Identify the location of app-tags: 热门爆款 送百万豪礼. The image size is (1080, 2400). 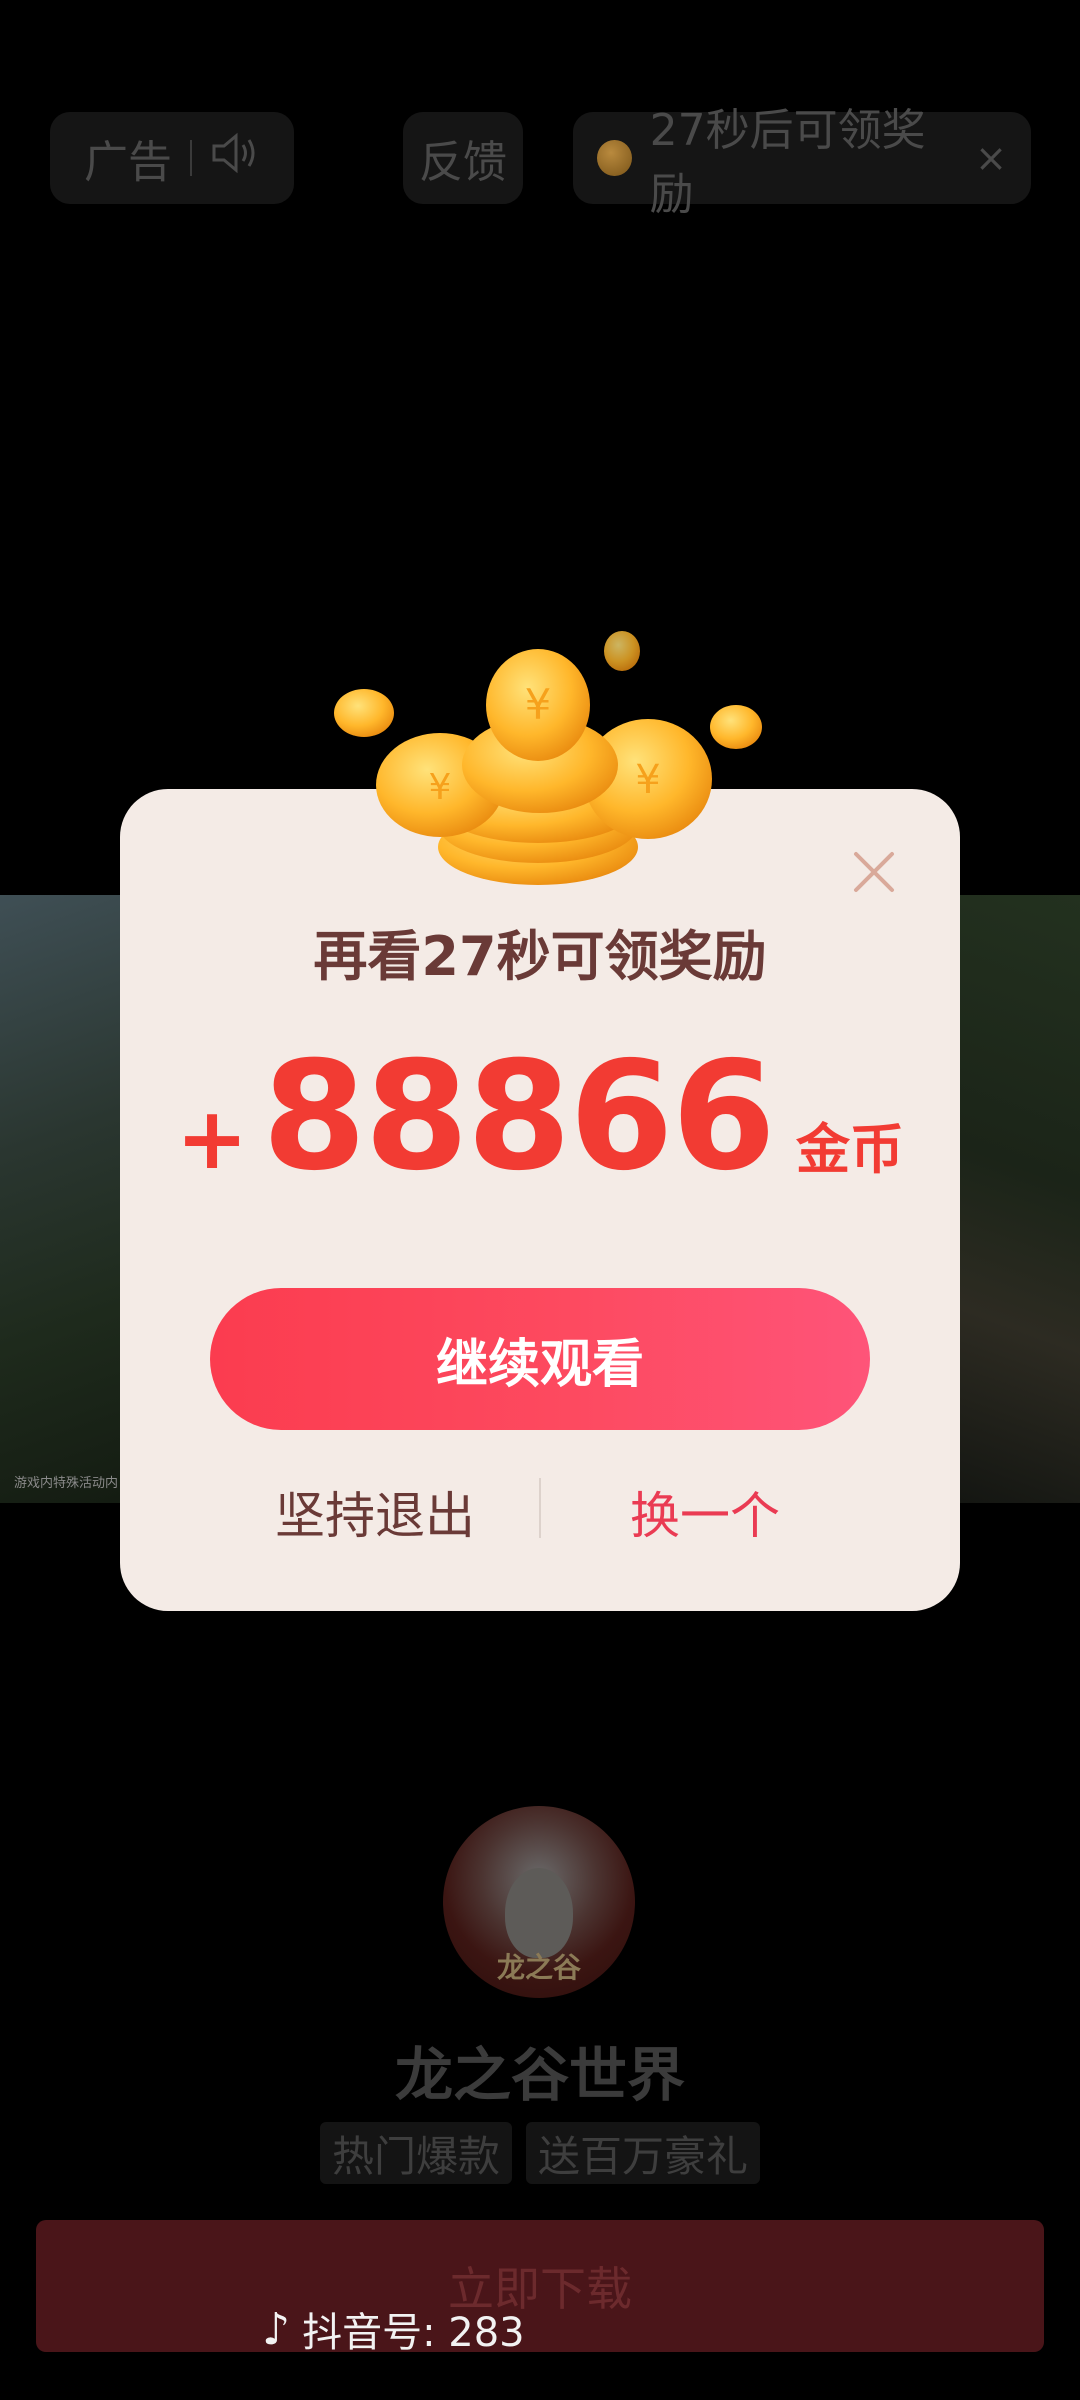
(540, 2153).